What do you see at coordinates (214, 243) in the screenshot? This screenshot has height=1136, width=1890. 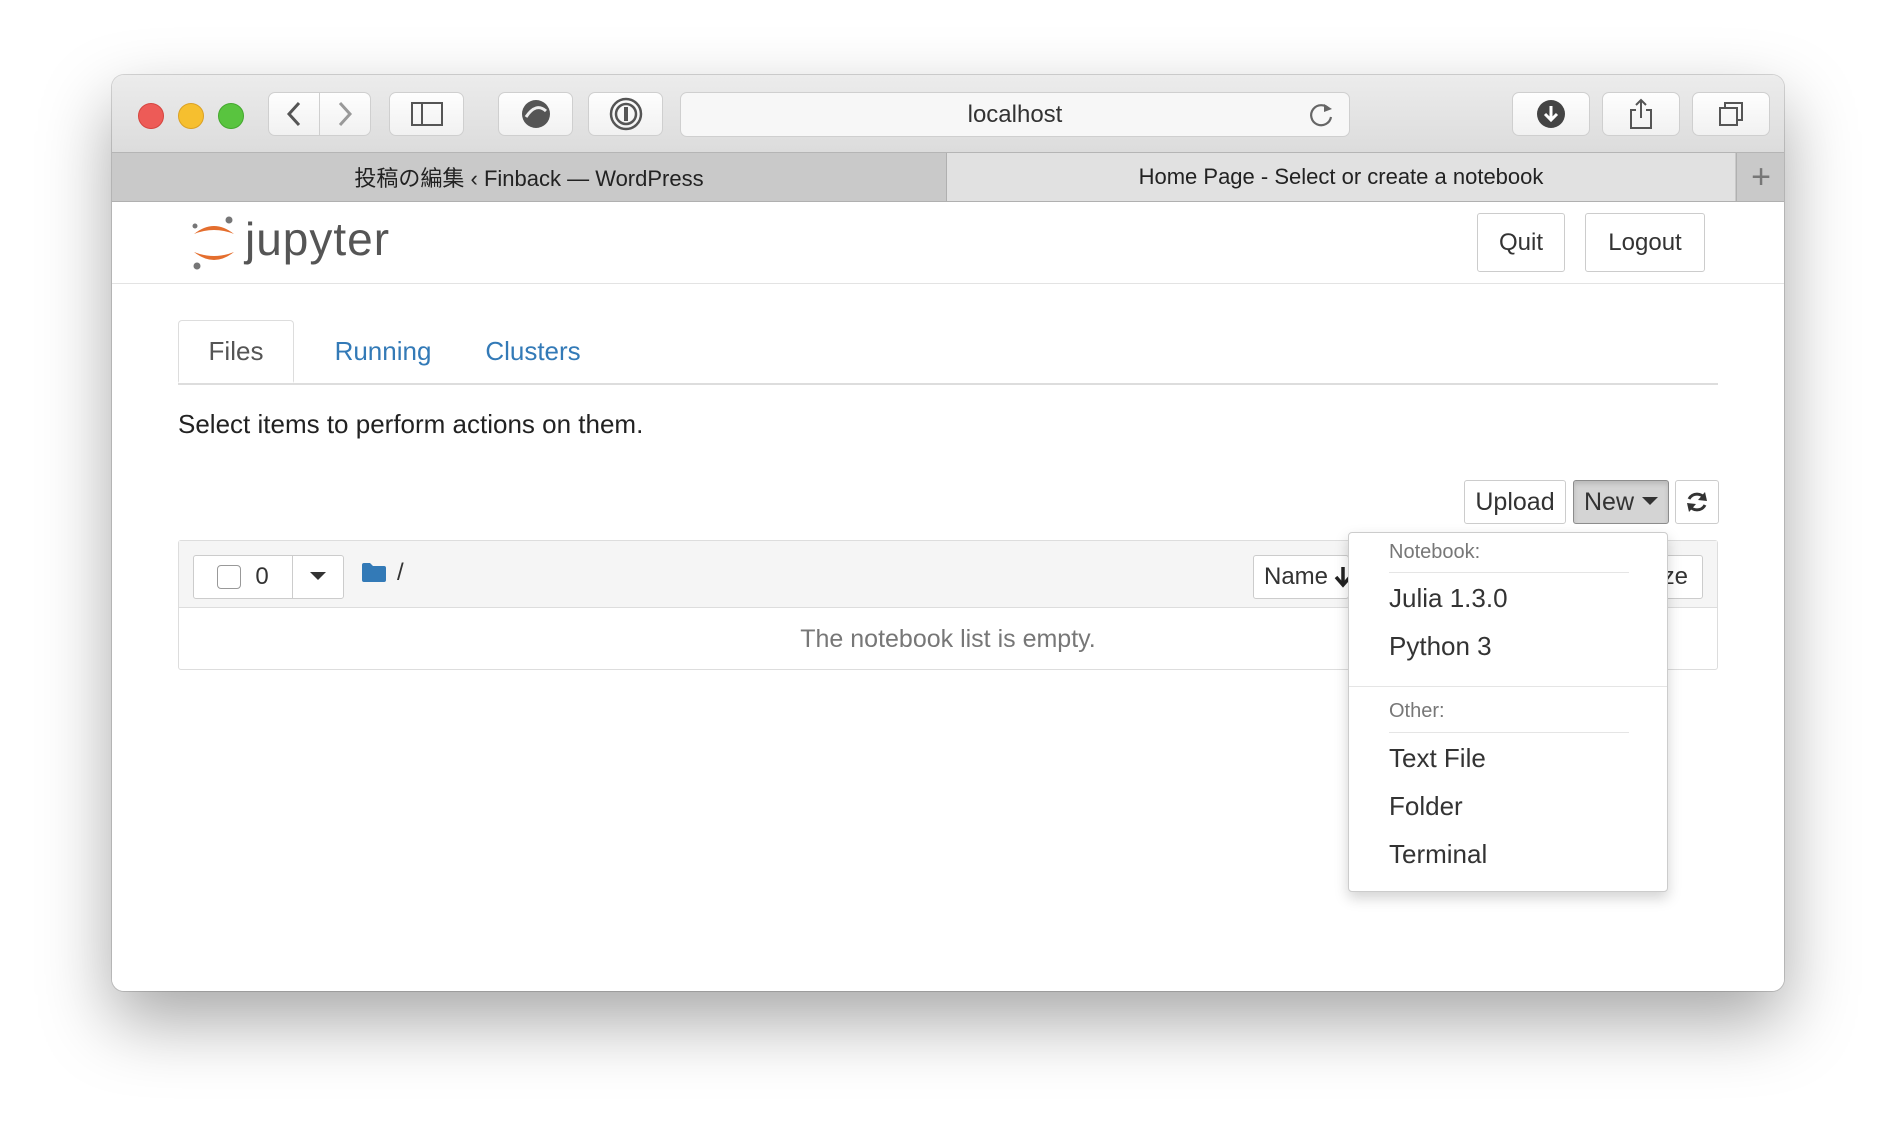 I see `jupyter-logo-icon` at bounding box center [214, 243].